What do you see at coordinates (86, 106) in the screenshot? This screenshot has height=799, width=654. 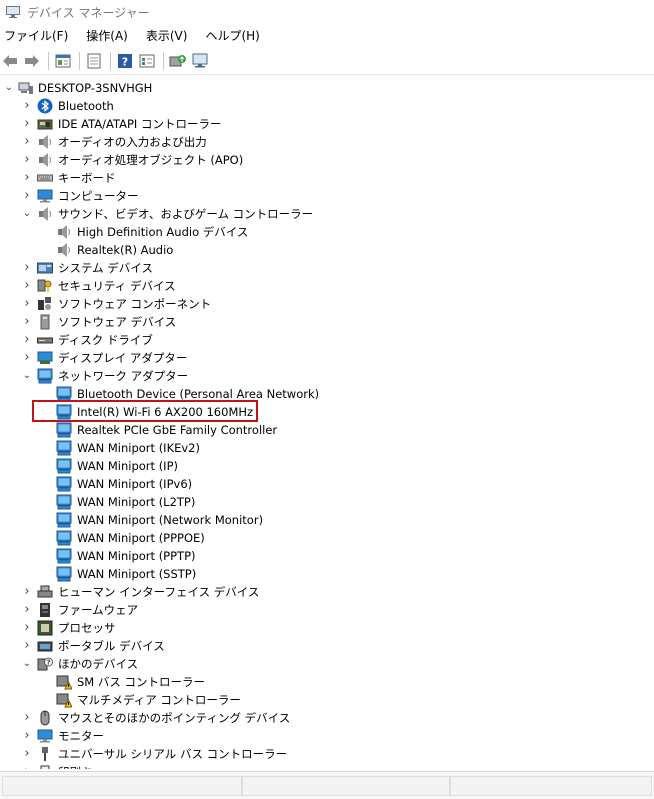 I see `tree-item-label: Bluetooth` at bounding box center [86, 106].